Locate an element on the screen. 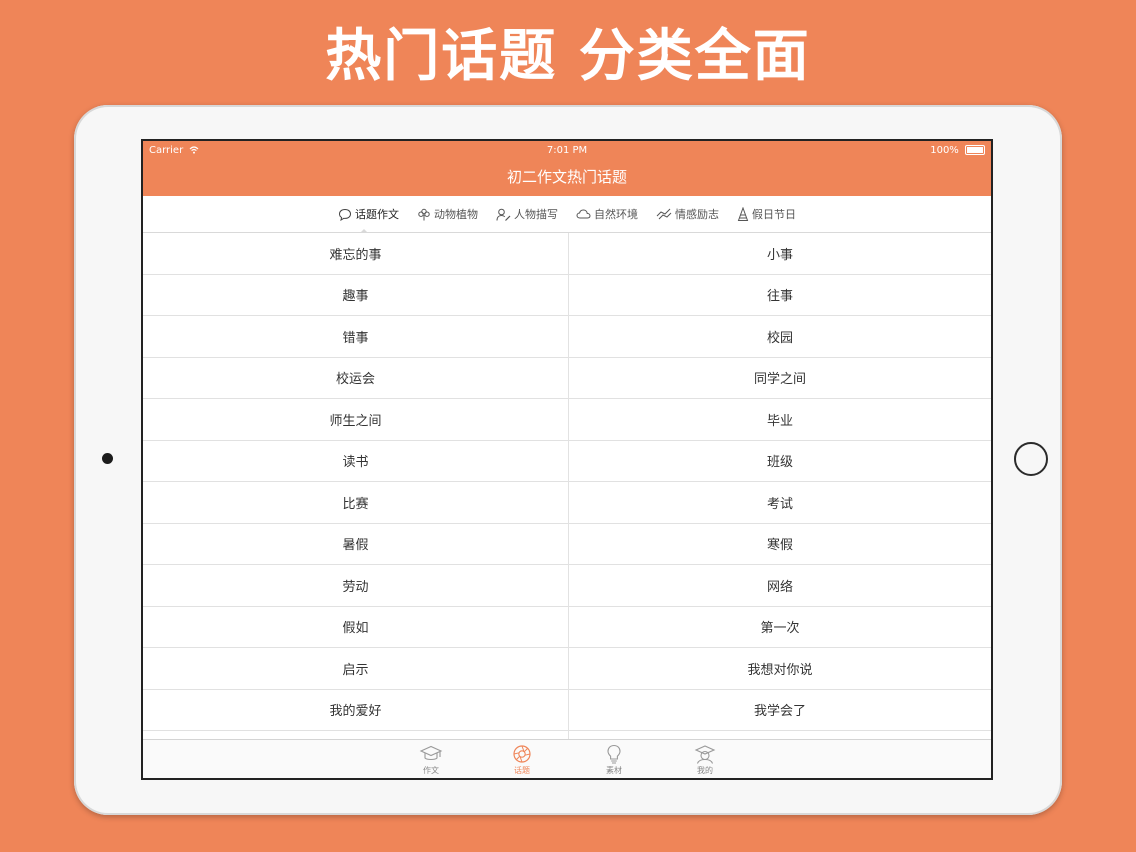 Image resolution: width=1136 pixels, height=852 pixels. segment-character-description: 人物描写 is located at coordinates (527, 214).